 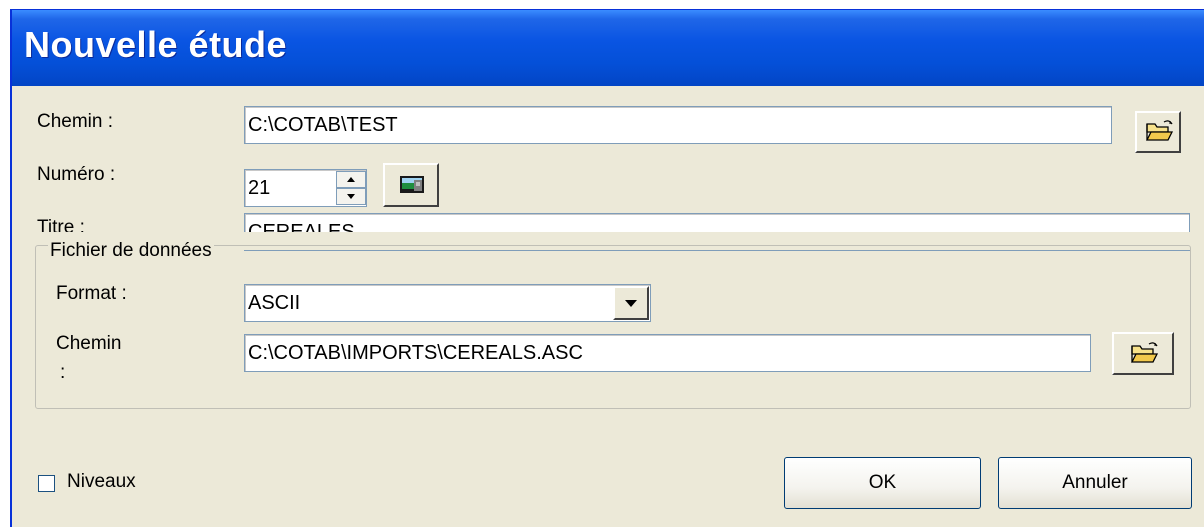 I want to click on dropdown-arrow-icon, so click(x=631, y=303).